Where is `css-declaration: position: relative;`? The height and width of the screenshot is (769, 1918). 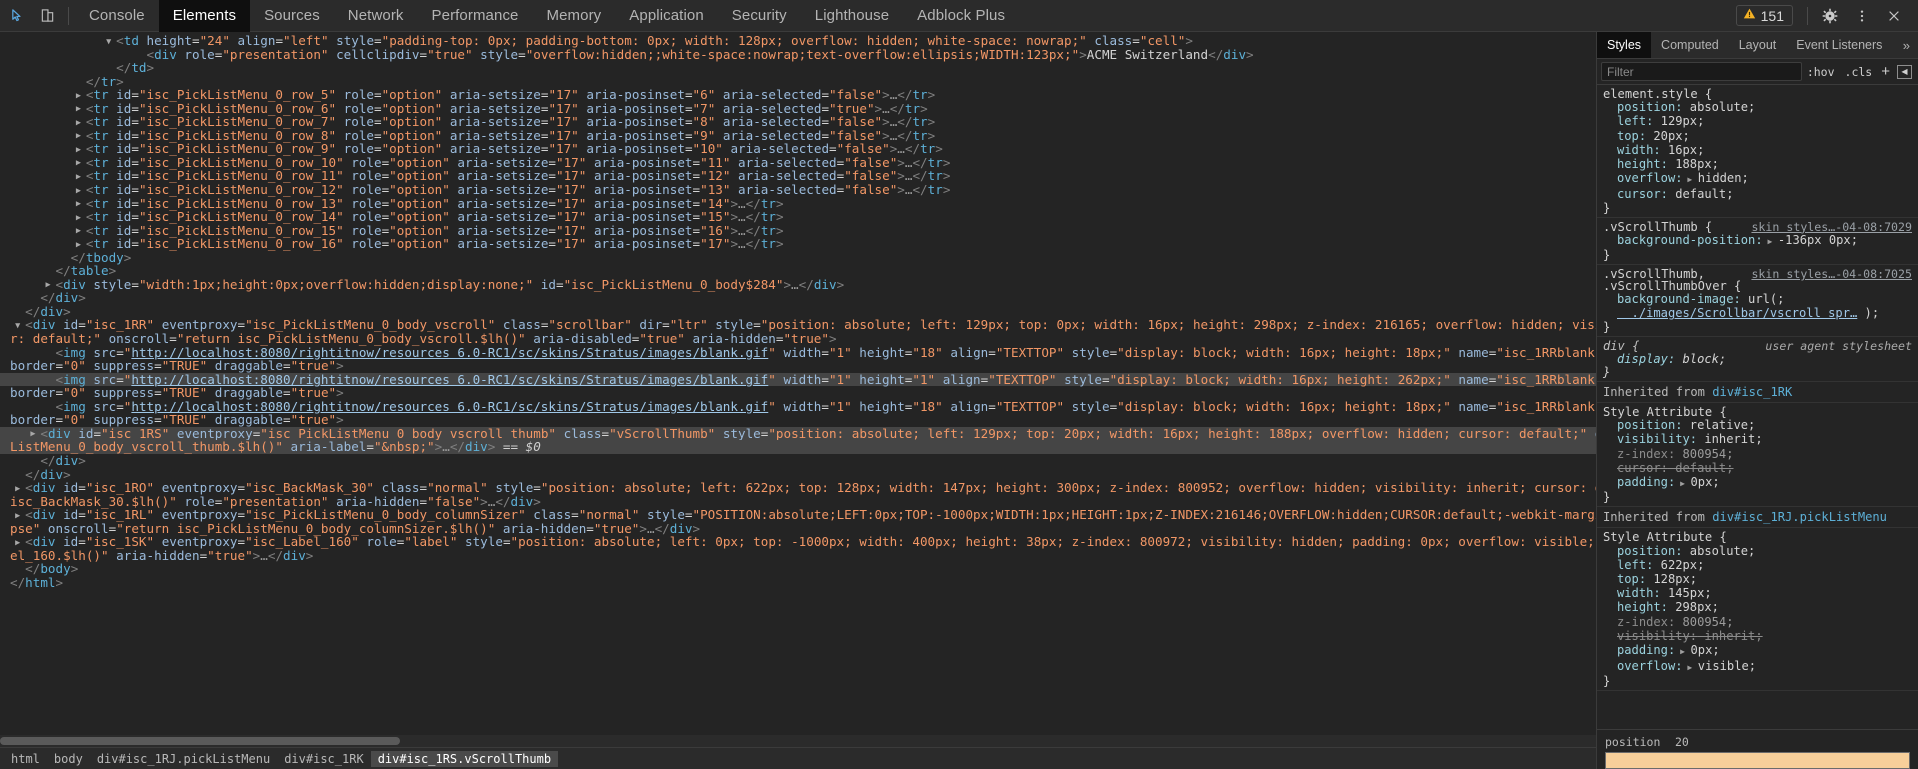
css-declaration: position: relative; is located at coordinates (1760, 425).